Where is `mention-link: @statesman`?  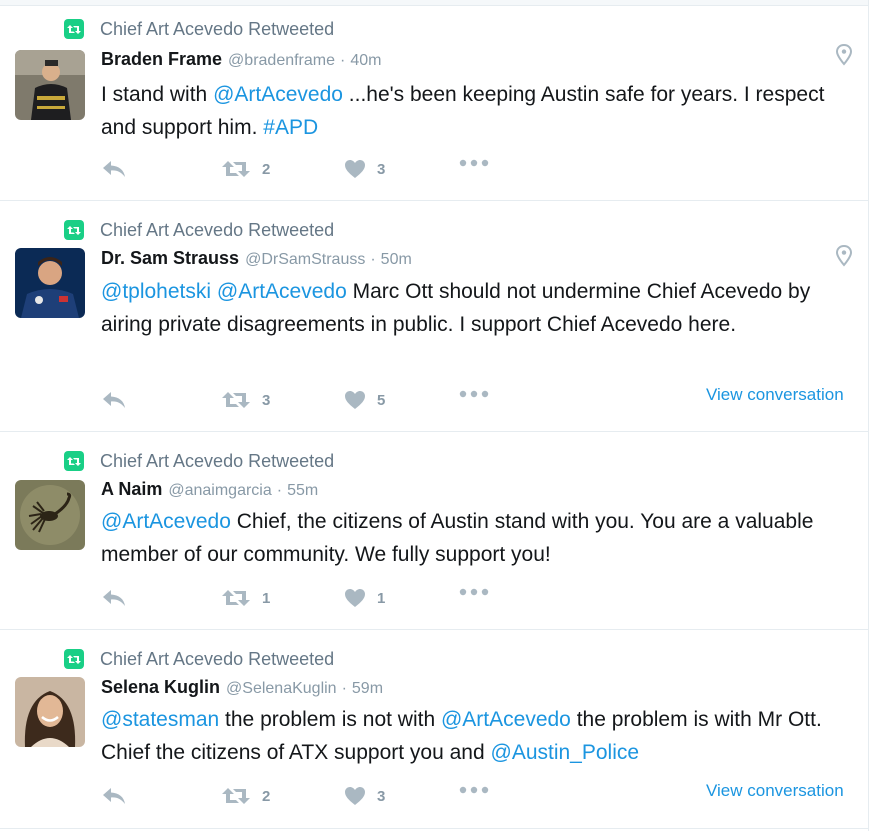 mention-link: @statesman is located at coordinates (160, 719).